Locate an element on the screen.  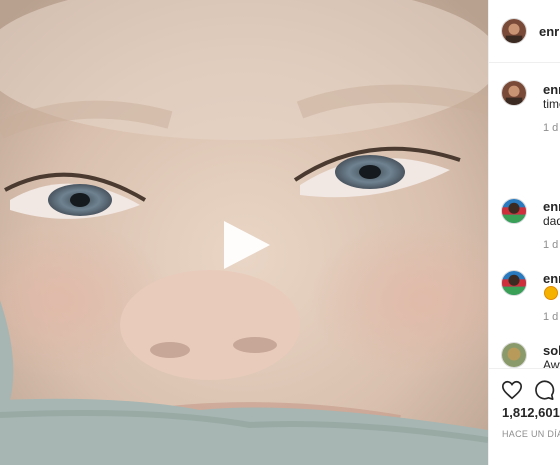
like-button is located at coordinates (512, 392).